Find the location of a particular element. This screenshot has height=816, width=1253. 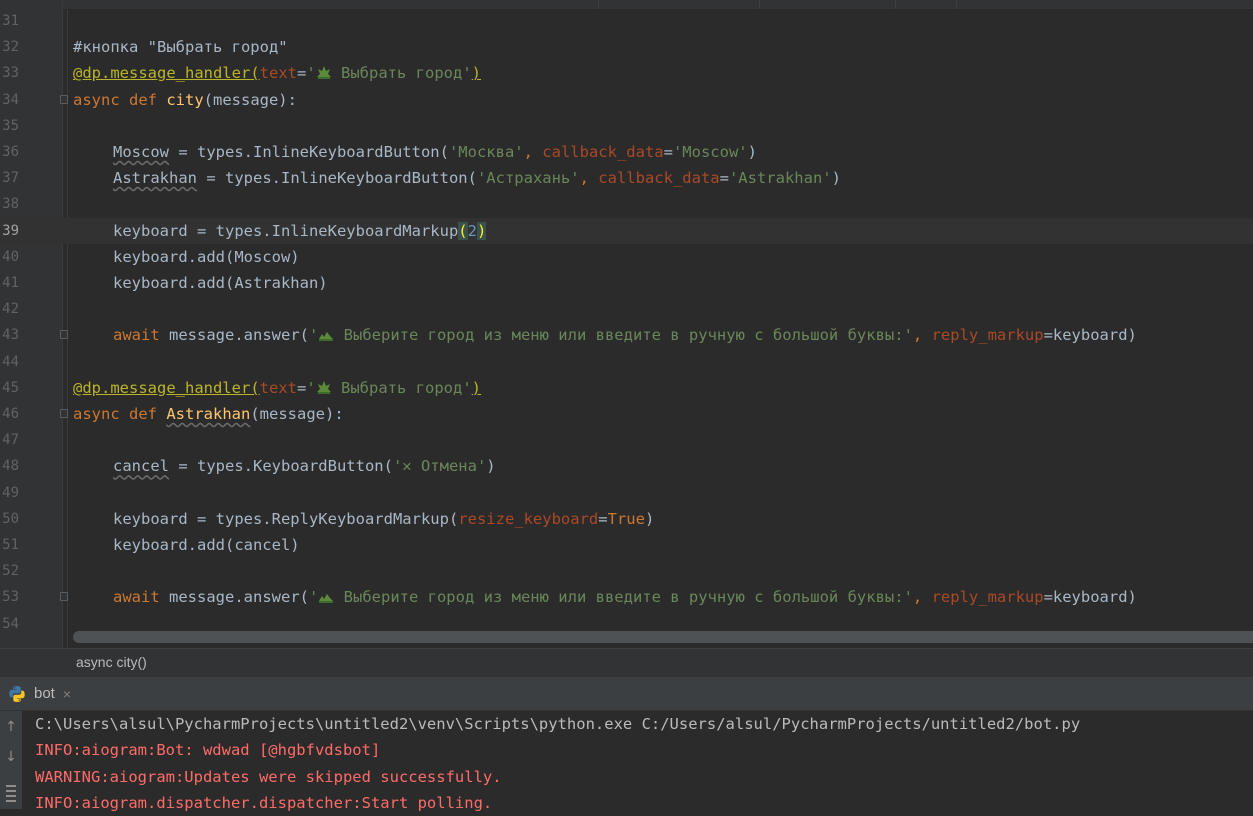

code-text: #кнопка "Выбрать город" is located at coordinates (180, 47).